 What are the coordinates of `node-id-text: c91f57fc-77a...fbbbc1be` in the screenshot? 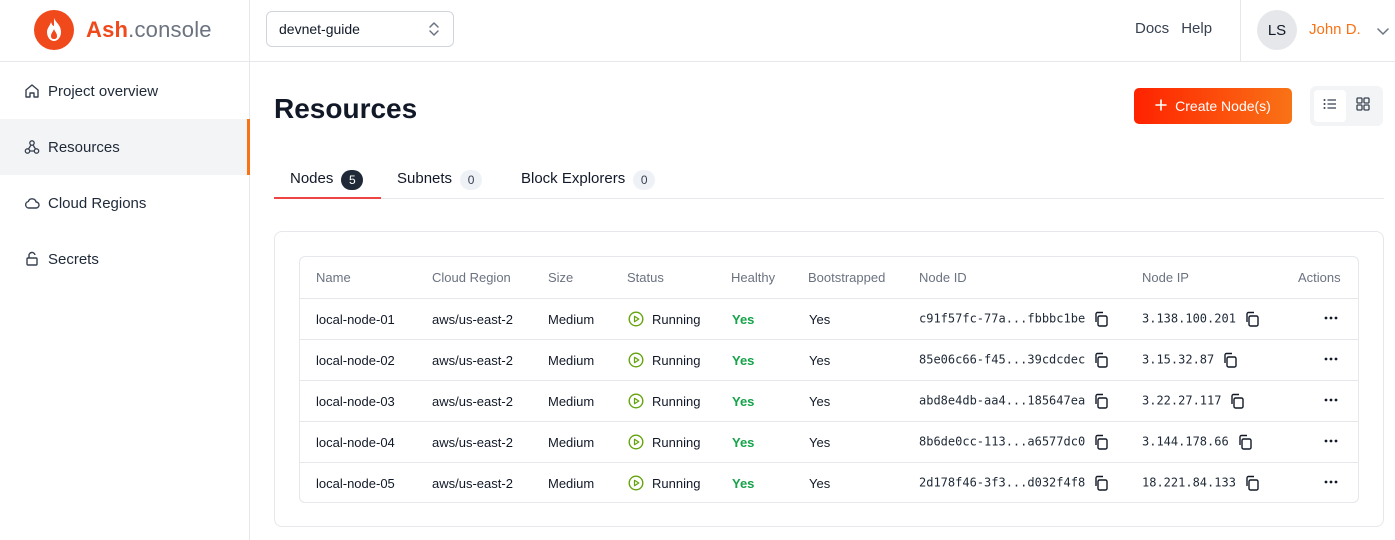 It's located at (1002, 318).